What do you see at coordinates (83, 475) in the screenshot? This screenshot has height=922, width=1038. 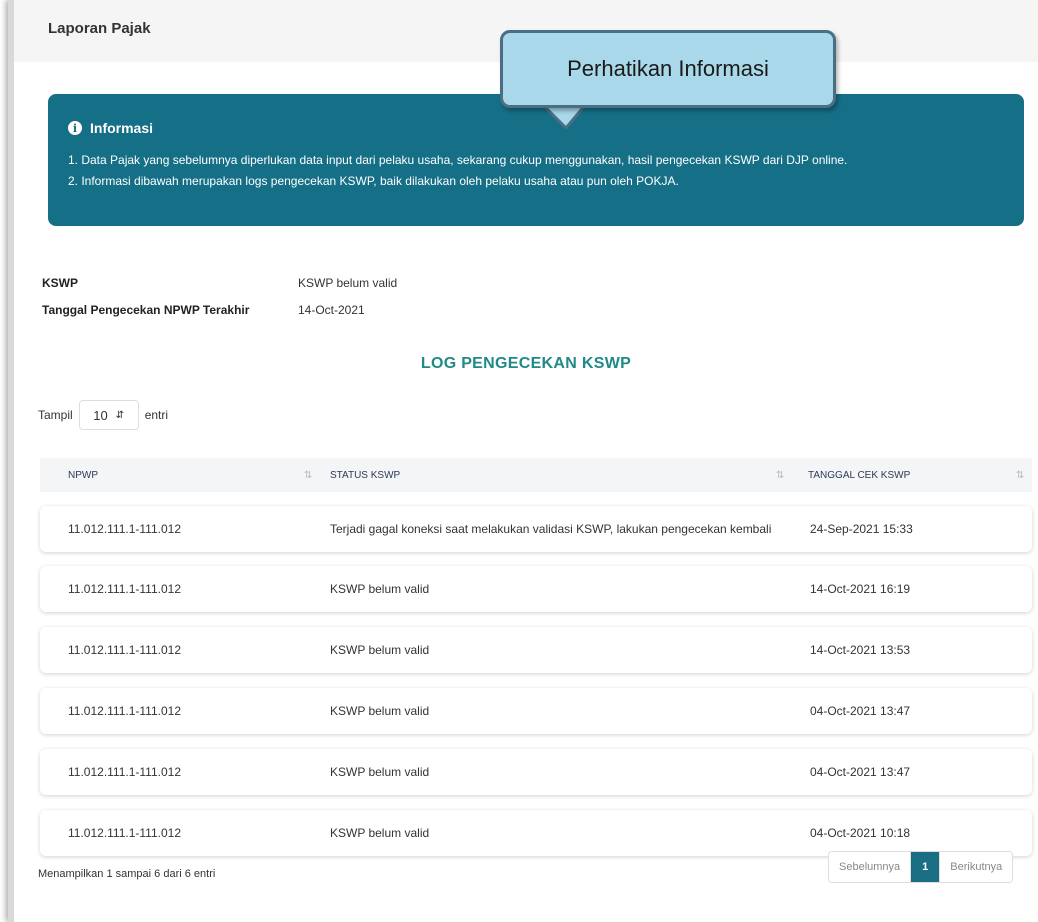 I see `column-header-npwp: NPWP` at bounding box center [83, 475].